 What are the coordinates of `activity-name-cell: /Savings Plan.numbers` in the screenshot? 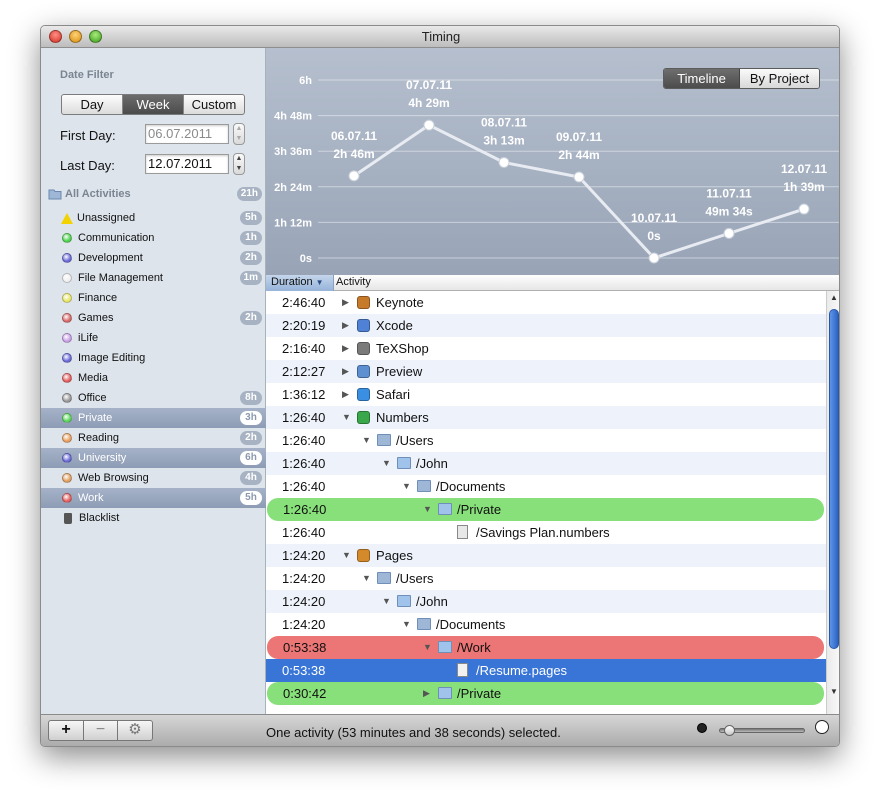 It's located at (543, 532).